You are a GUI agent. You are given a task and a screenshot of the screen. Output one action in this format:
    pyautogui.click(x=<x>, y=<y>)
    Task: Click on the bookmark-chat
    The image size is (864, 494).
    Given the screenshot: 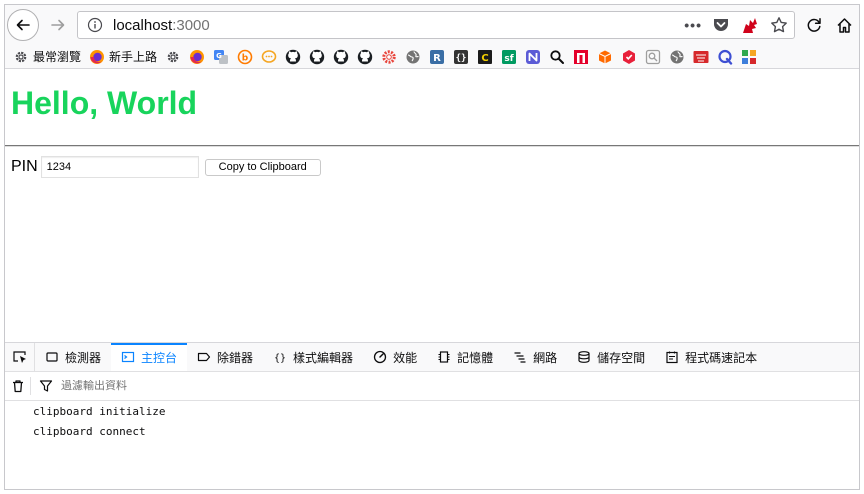 What is the action you would take?
    pyautogui.click(x=269, y=57)
    